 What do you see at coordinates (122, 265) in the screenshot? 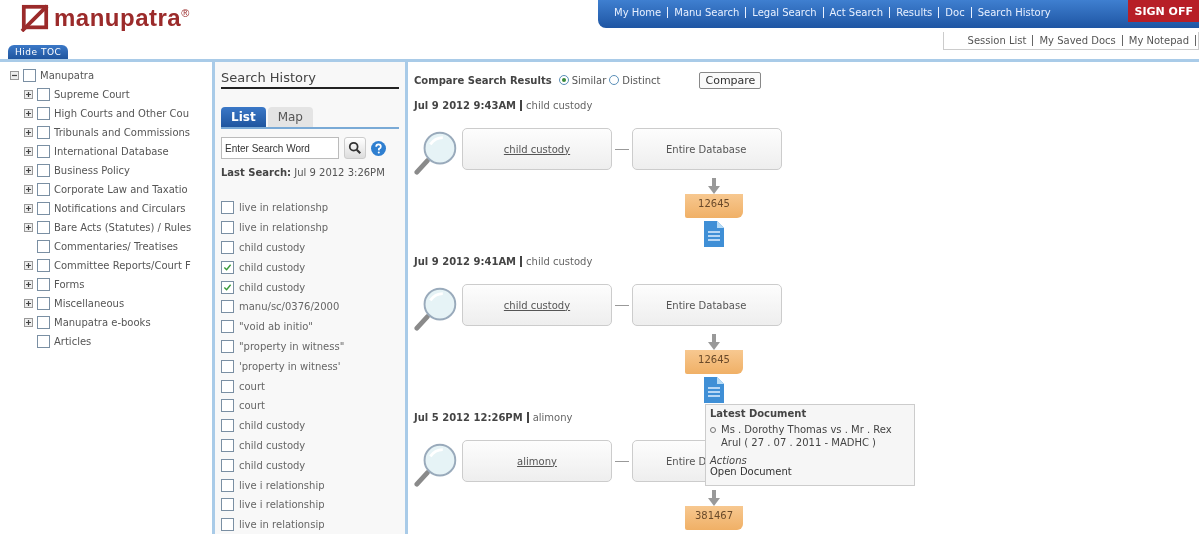
I see `tree-item: Committee Reports/Court F` at bounding box center [122, 265].